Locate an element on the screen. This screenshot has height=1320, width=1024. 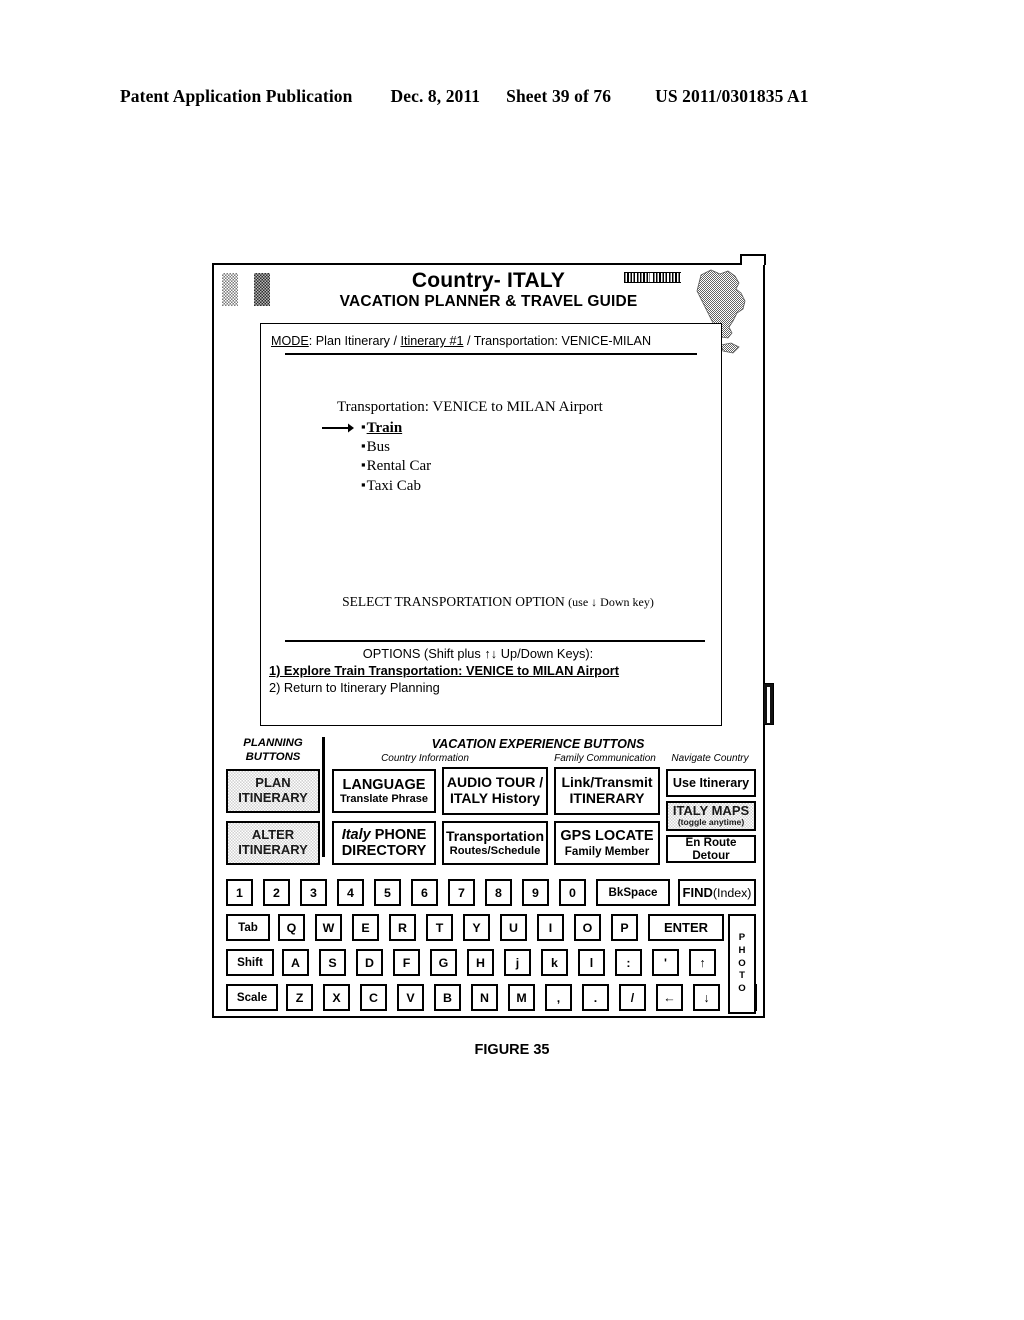
key-comma: , is located at coordinates (558, 997).